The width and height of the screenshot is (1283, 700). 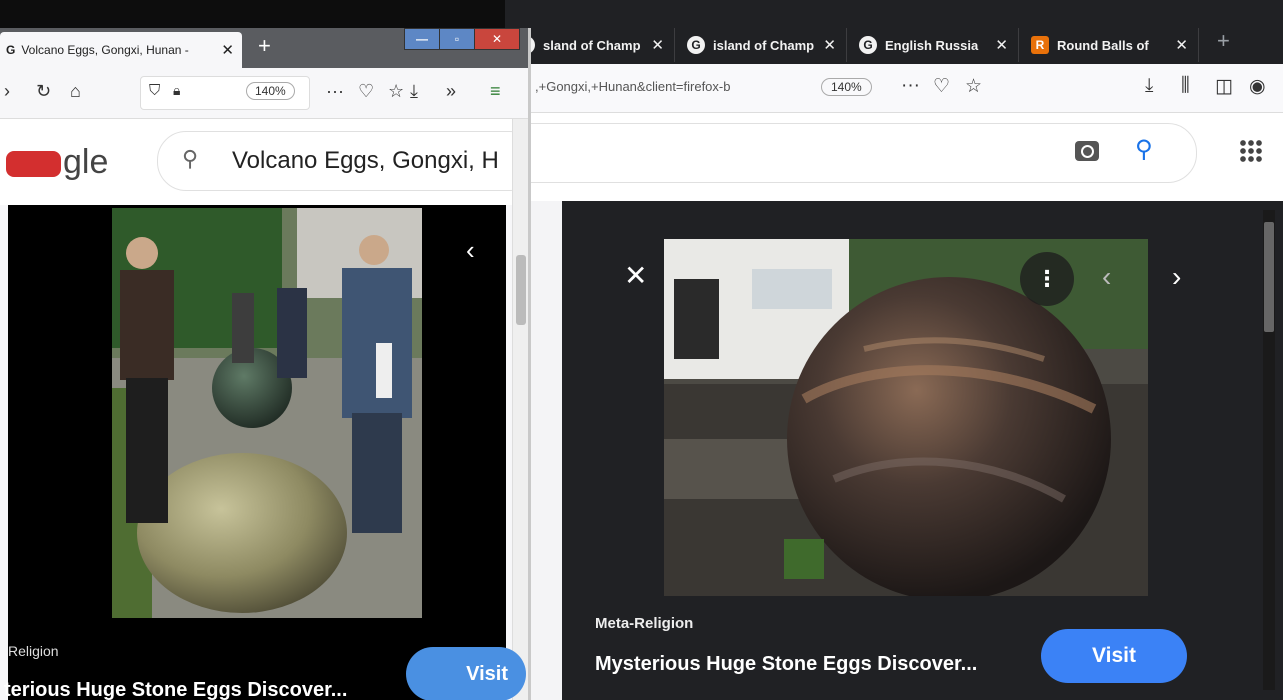 What do you see at coordinates (365, 161) in the screenshot?
I see `search-input: Volcano Eggs, Gongxi, H` at bounding box center [365, 161].